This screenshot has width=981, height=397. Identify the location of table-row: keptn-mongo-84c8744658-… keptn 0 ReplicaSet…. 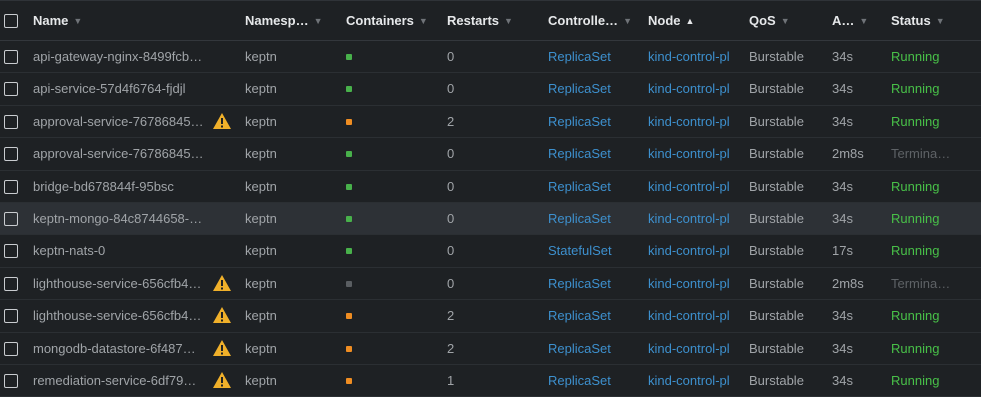
(490, 219).